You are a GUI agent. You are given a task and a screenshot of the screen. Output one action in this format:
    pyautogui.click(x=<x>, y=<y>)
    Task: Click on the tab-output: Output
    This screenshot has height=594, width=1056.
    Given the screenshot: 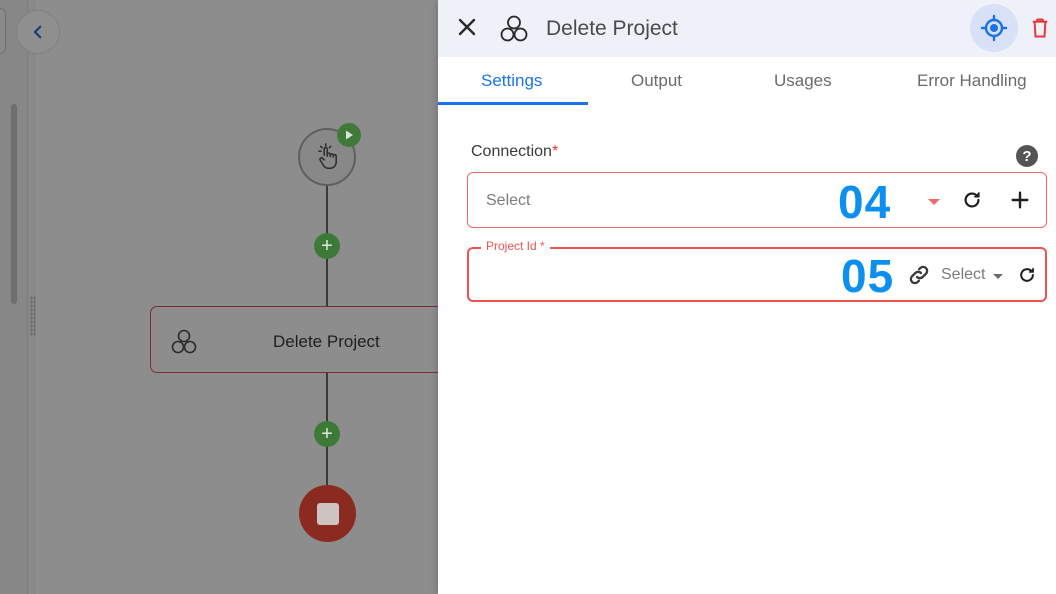 What is the action you would take?
    pyautogui.click(x=656, y=81)
    